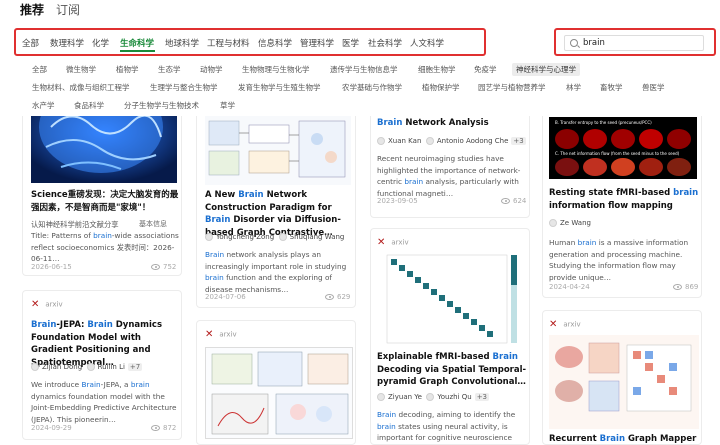  I want to click on article-card: ✕arxiv Recurrent Brain Graph Mapper for, so click(622, 377).